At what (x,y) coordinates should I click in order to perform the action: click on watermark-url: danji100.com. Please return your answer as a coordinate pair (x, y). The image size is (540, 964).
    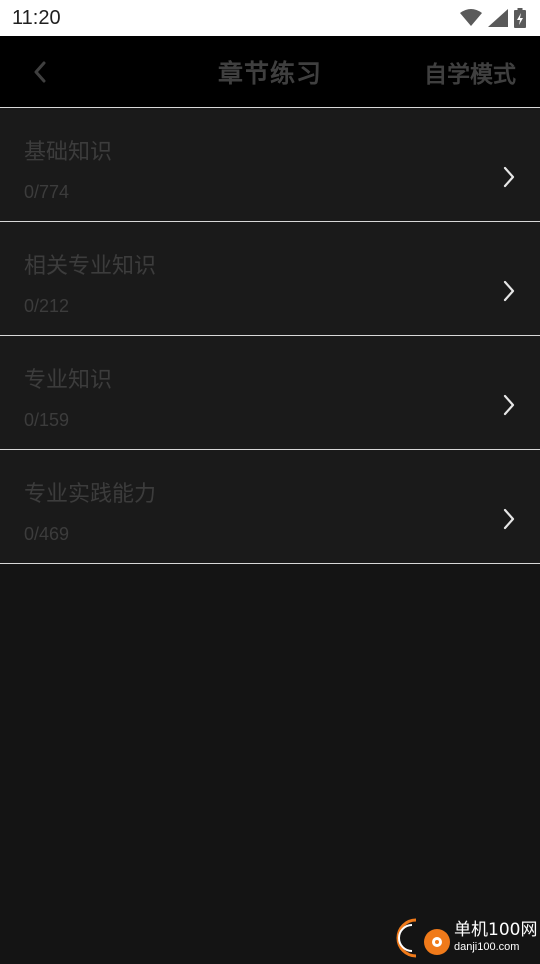
    Looking at the image, I should click on (487, 947).